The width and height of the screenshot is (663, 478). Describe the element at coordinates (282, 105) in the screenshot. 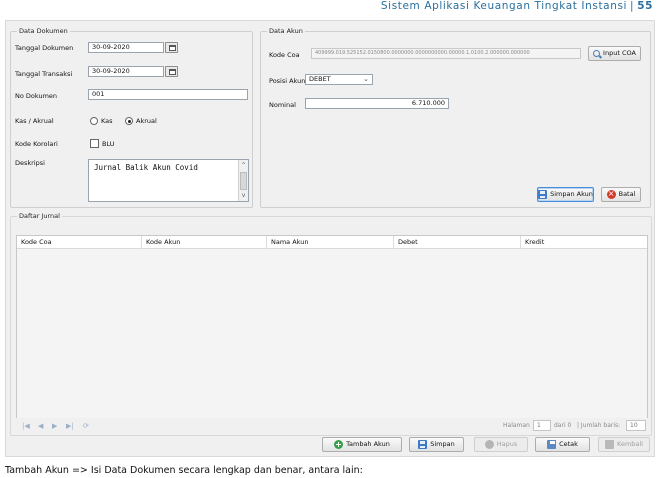

I see `nominal-label: Nominal` at that location.